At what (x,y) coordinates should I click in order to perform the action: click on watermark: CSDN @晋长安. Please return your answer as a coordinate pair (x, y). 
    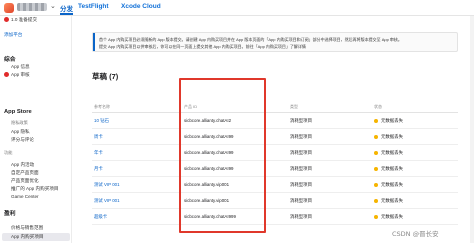
    Looking at the image, I should click on (415, 234).